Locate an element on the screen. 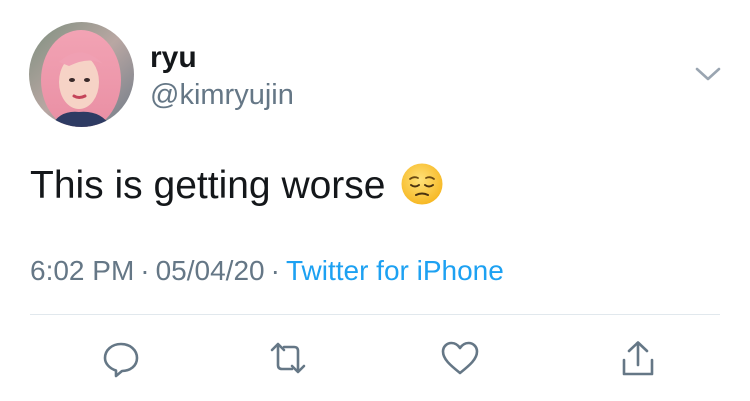 Image resolution: width=750 pixels, height=401 pixels. display-name: ryu is located at coordinates (173, 58).